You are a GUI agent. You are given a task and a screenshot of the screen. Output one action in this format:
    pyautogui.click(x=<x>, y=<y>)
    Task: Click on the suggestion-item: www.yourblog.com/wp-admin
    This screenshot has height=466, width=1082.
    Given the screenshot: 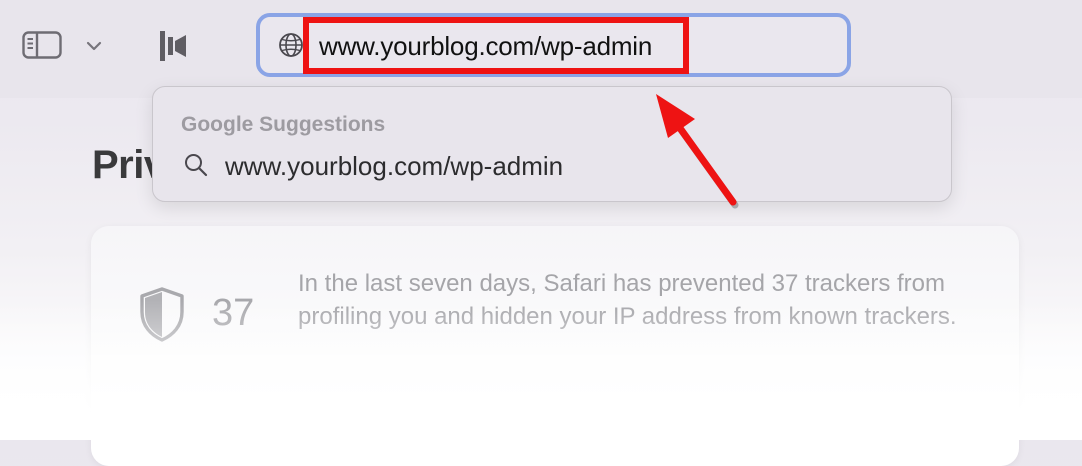 What is the action you would take?
    pyautogui.click(x=394, y=166)
    